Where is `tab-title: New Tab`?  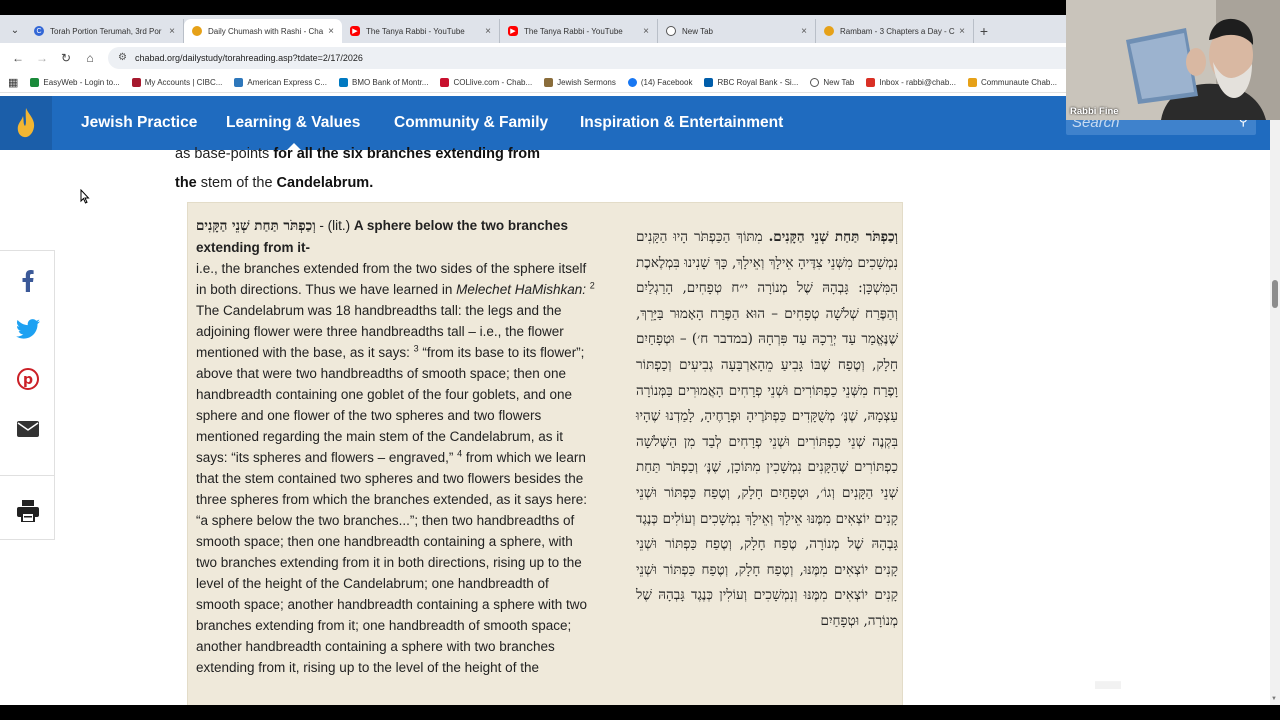 tab-title: New Tab is located at coordinates (697, 31).